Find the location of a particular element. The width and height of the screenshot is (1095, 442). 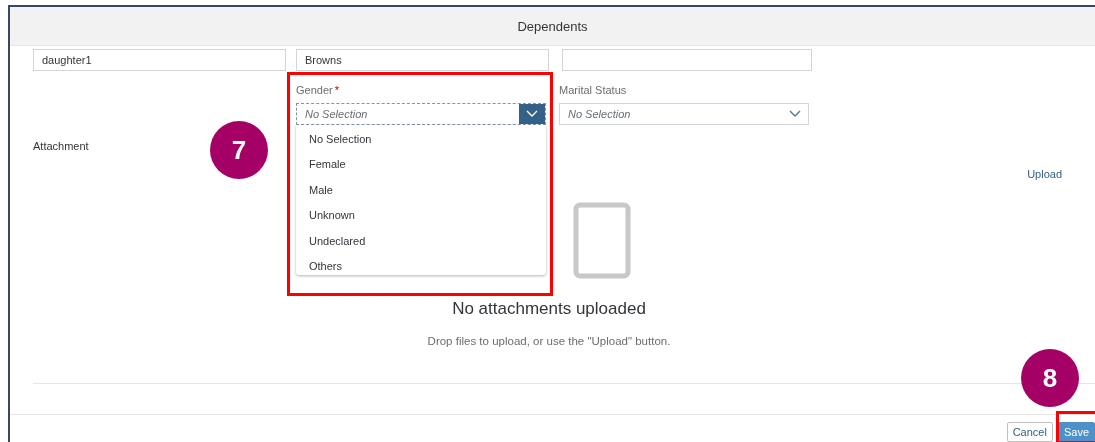

field-label: Marital Status is located at coordinates (593, 90).